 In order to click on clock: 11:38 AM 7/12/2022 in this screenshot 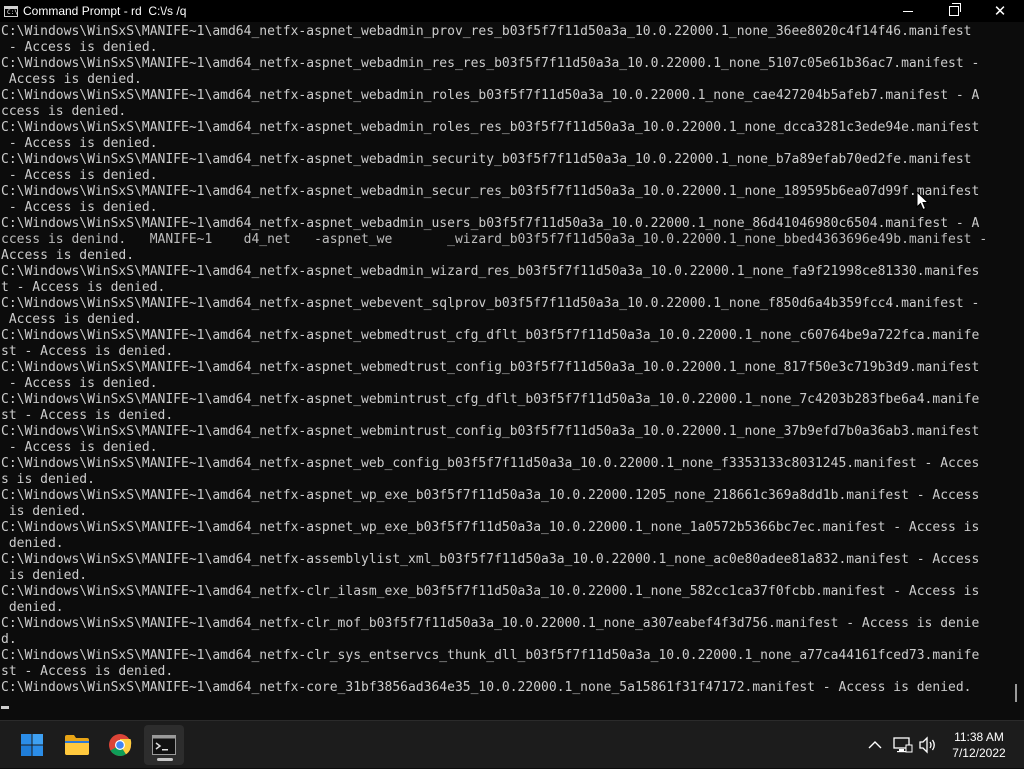, I will do `click(979, 745)`.